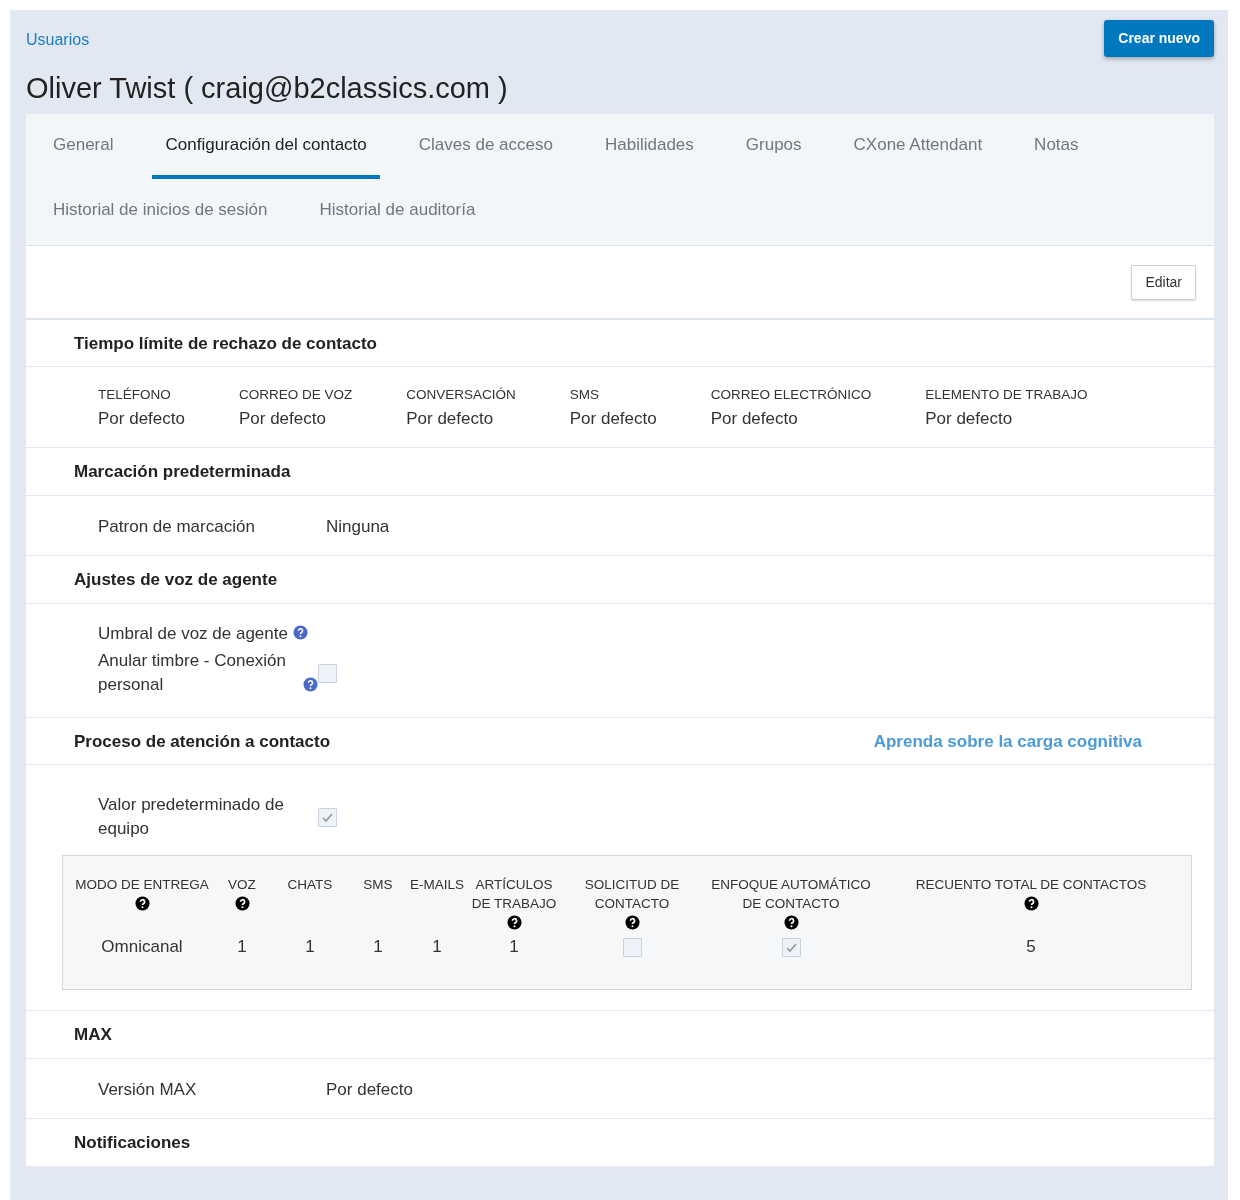 This screenshot has width=1240, height=1200. What do you see at coordinates (266, 146) in the screenshot?
I see `tab: Configuración del contacto` at bounding box center [266, 146].